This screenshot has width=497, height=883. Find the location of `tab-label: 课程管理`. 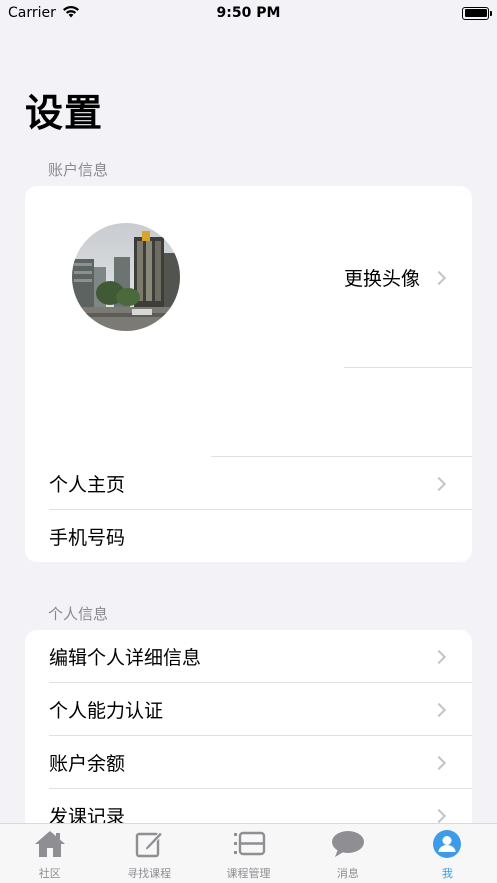

tab-label: 课程管理 is located at coordinates (248, 873).